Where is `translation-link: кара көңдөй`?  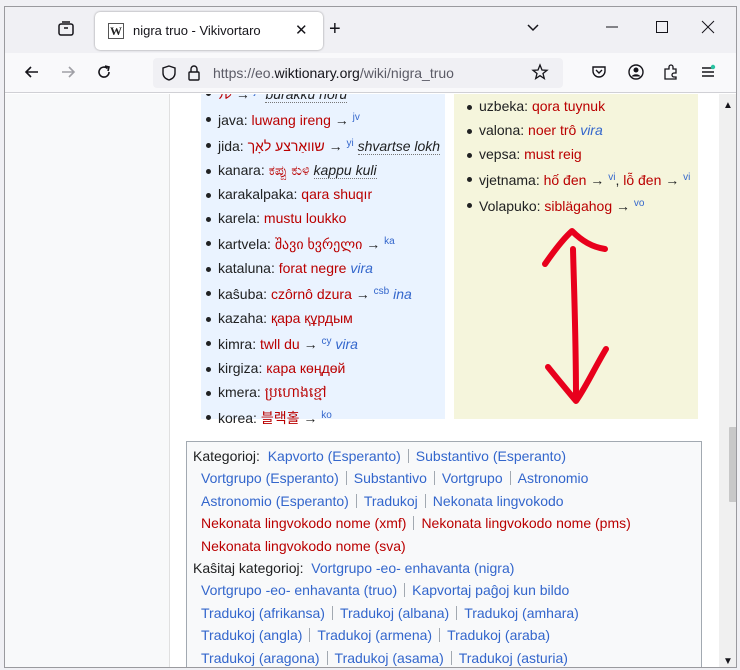 translation-link: кара көңдөй is located at coordinates (305, 368).